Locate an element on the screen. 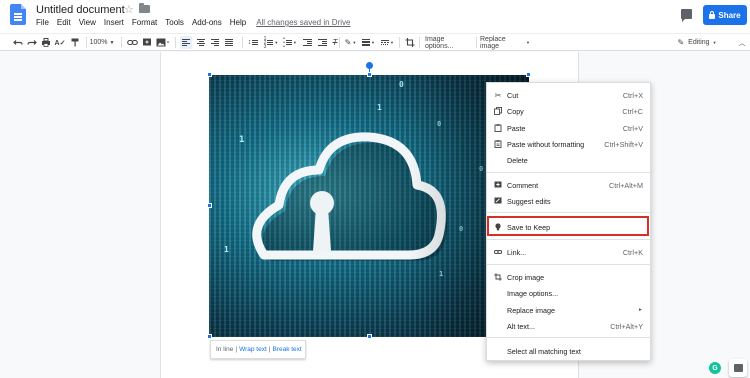  menu-item-comment: Comment Ctrl+Alt+M is located at coordinates (569, 185).